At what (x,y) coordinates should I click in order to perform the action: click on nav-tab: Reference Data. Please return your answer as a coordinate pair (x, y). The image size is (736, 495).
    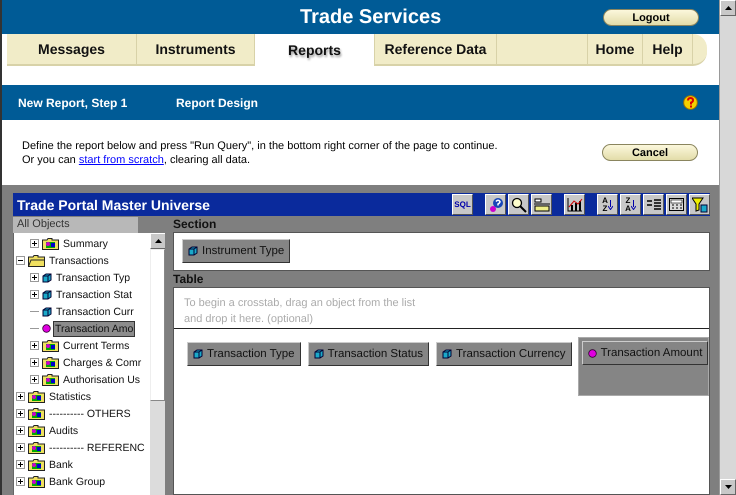
    Looking at the image, I should click on (436, 50).